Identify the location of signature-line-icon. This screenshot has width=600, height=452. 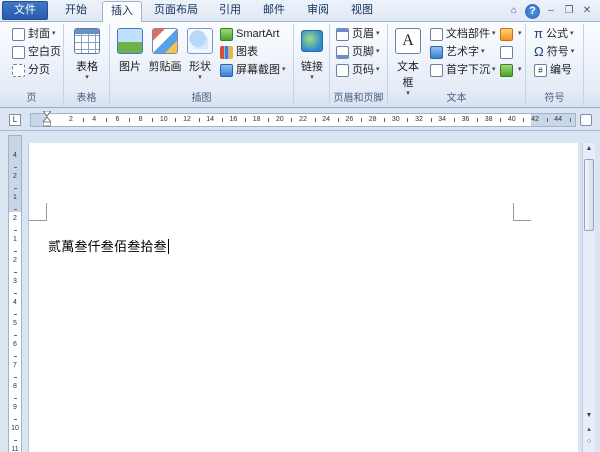
(506, 34).